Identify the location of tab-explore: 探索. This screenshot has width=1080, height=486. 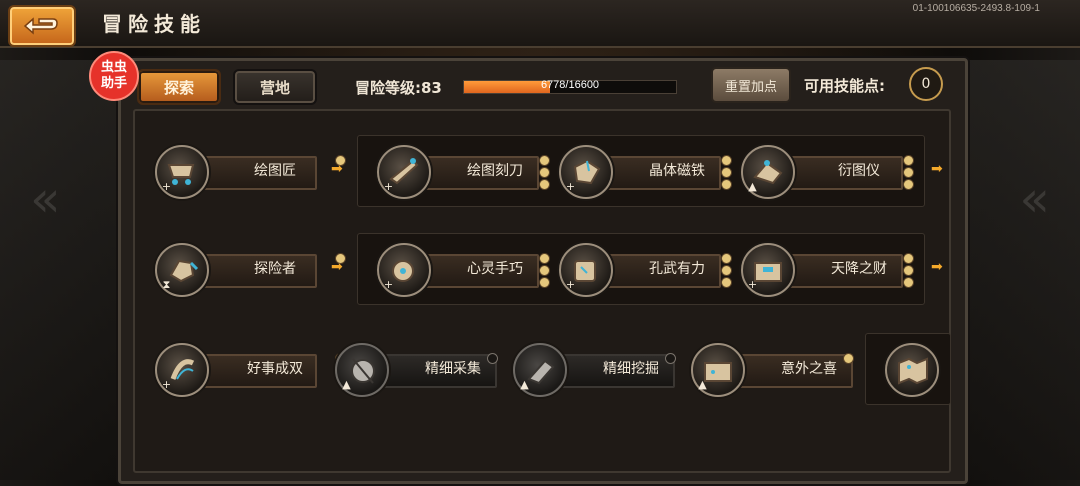
(179, 87).